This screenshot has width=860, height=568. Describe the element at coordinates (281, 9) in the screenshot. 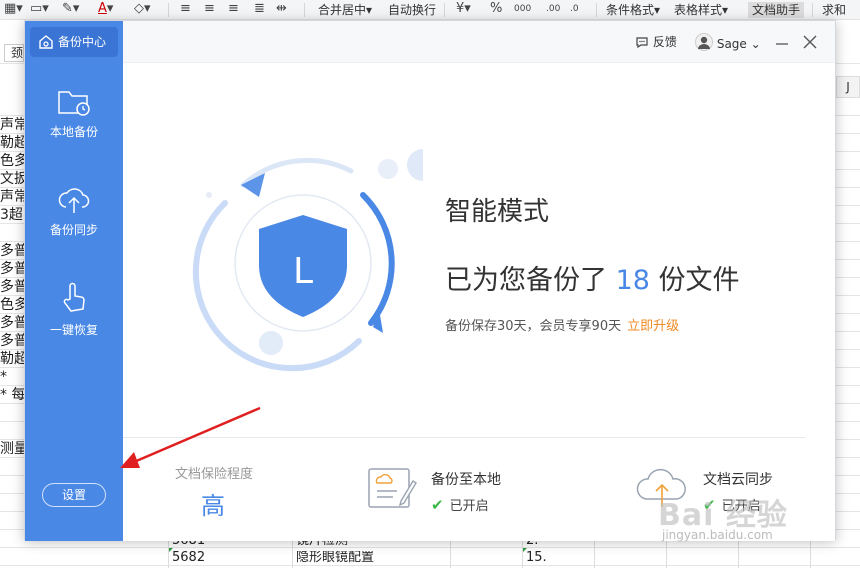

I see `distribute-icon: ⇹` at that location.